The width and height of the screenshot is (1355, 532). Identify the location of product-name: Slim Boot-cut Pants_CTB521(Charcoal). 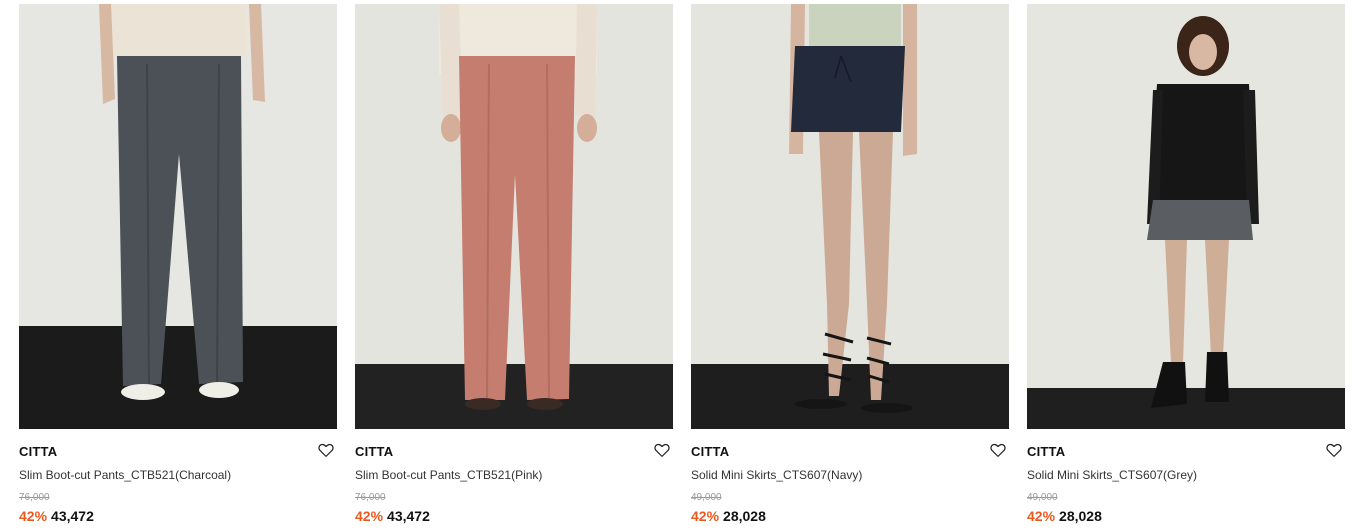
(125, 475).